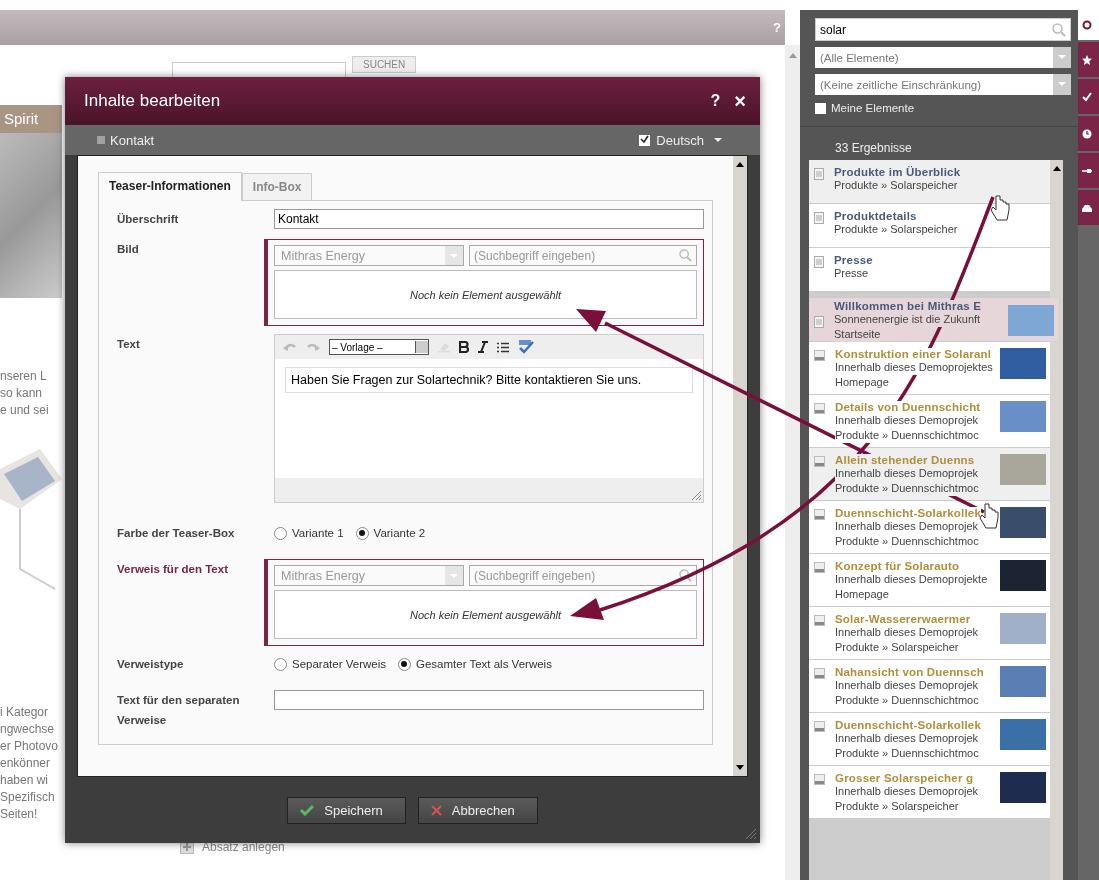  I want to click on body-text: so kann, so click(22, 393).